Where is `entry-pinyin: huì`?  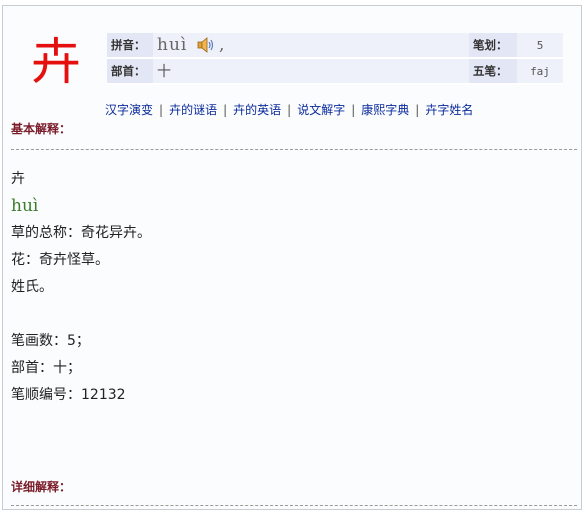 entry-pinyin: huì is located at coordinates (25, 206).